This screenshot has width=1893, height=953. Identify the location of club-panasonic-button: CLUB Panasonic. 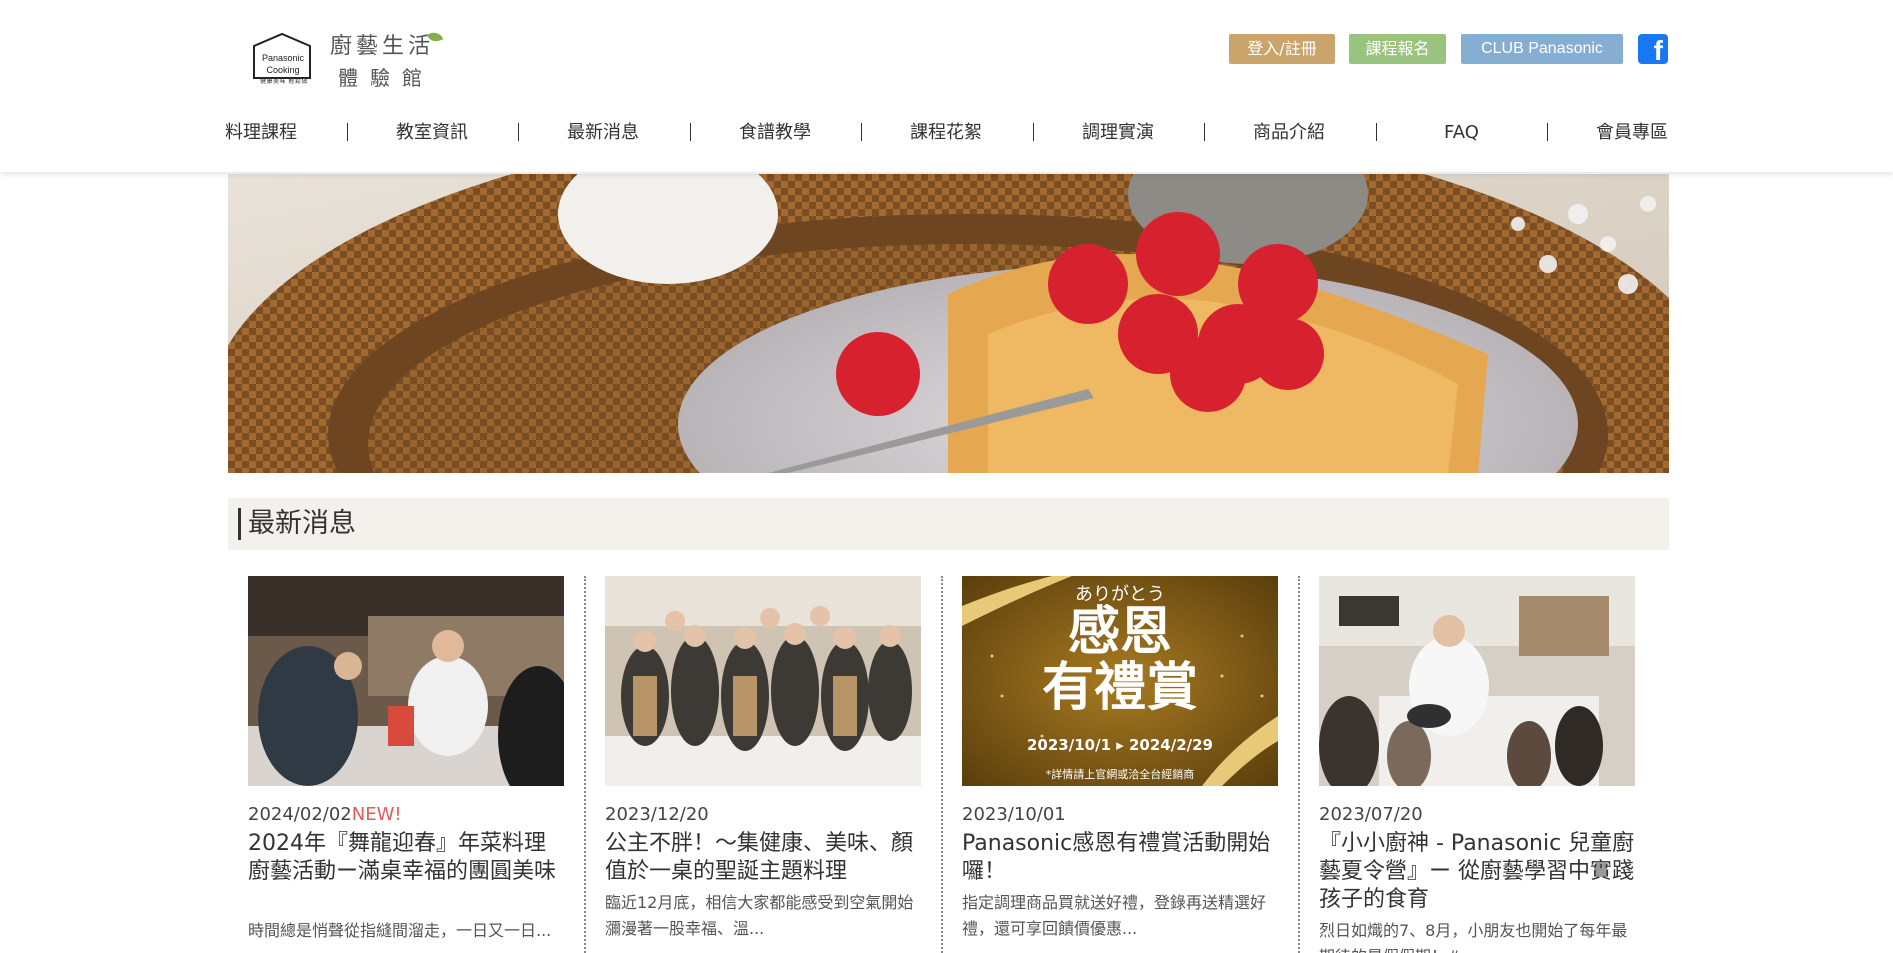
(1542, 49).